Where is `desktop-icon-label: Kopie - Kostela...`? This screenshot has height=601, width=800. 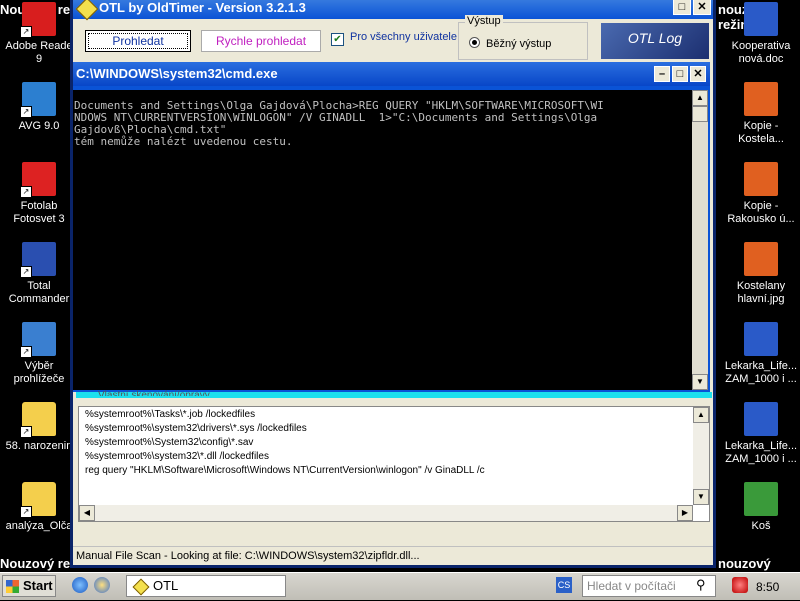 desktop-icon-label: Kopie - Kostela... is located at coordinates (761, 132).